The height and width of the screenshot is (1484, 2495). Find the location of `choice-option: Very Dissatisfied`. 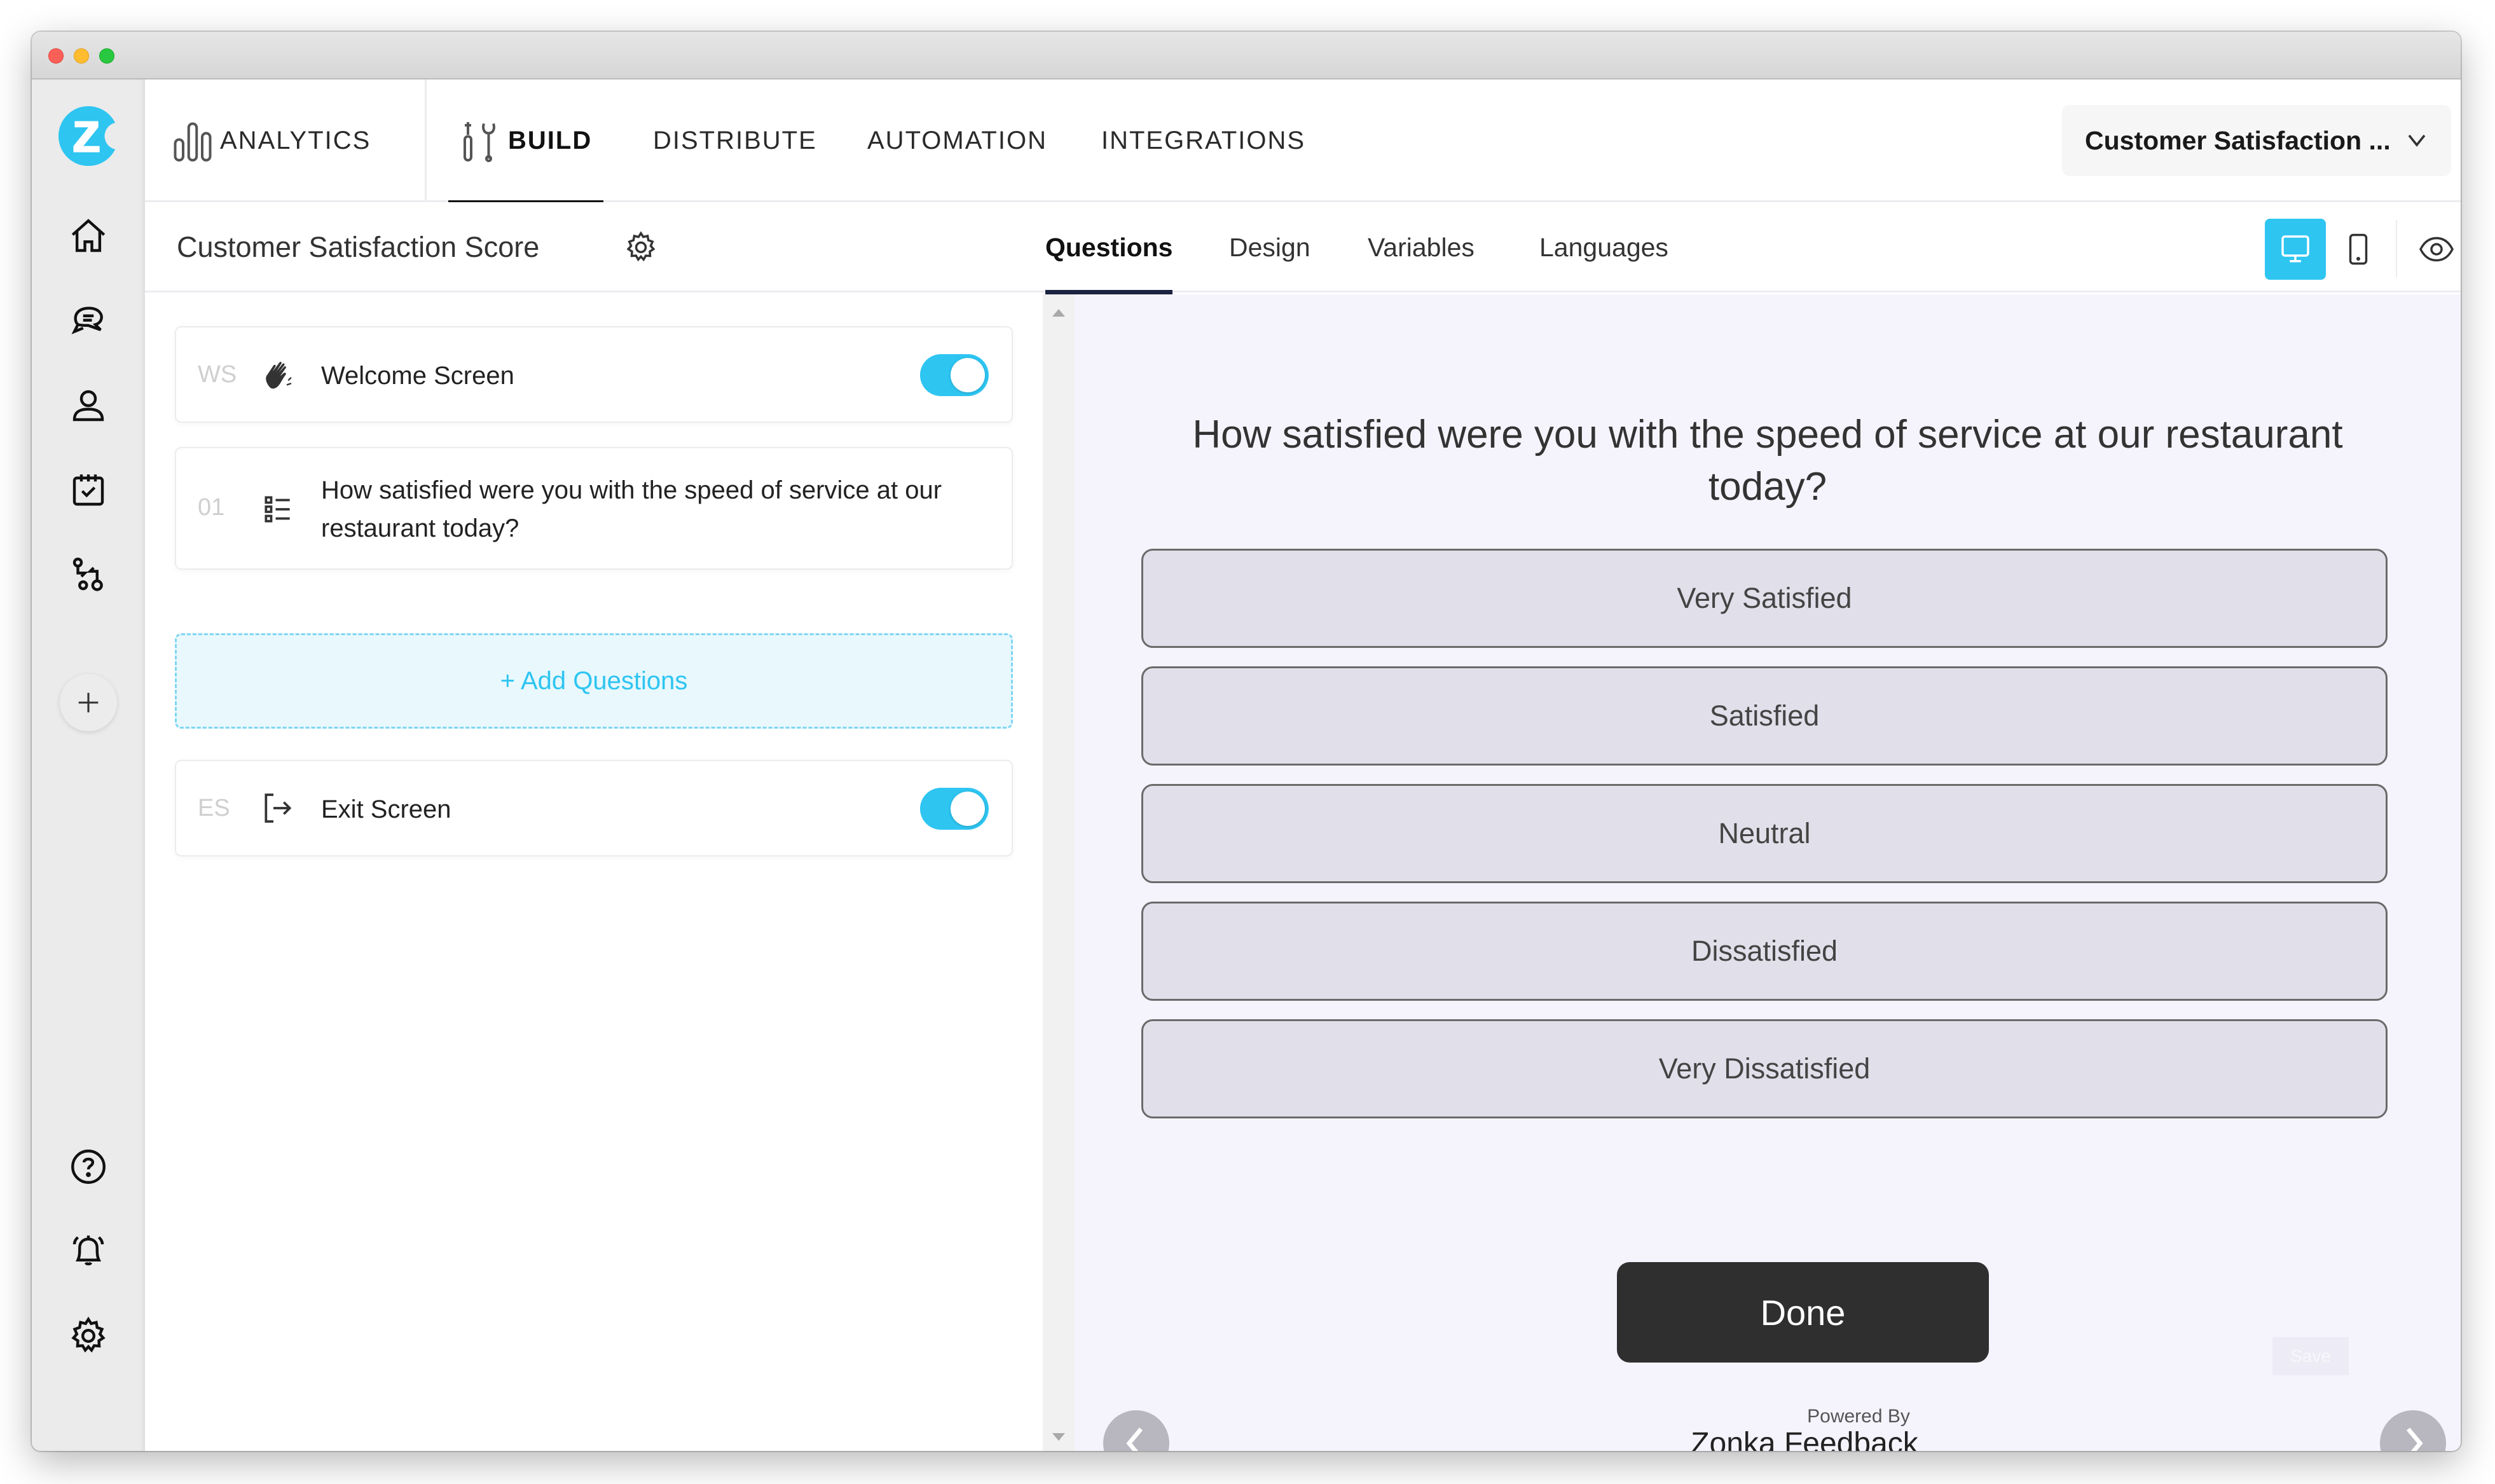

choice-option: Very Dissatisfied is located at coordinates (1765, 1068).